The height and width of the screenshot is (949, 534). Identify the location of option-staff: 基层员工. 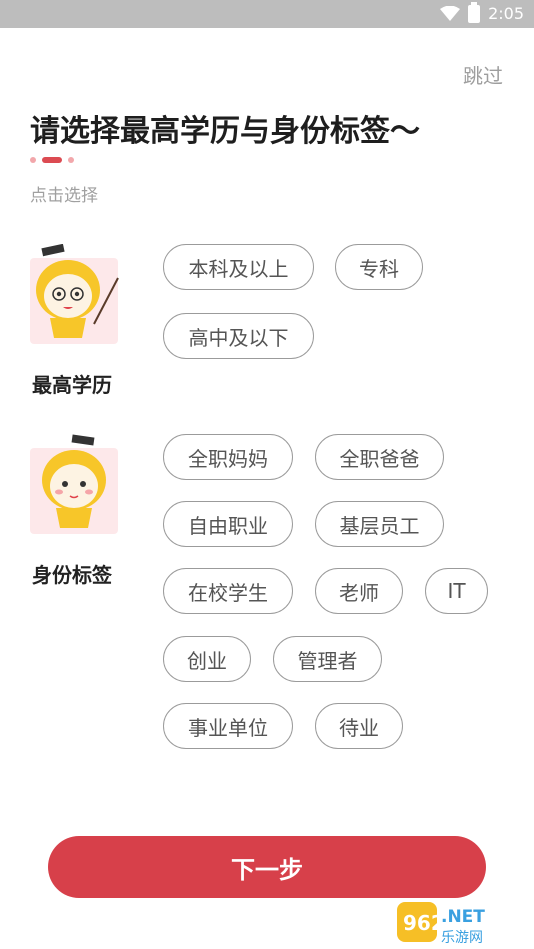
(379, 524).